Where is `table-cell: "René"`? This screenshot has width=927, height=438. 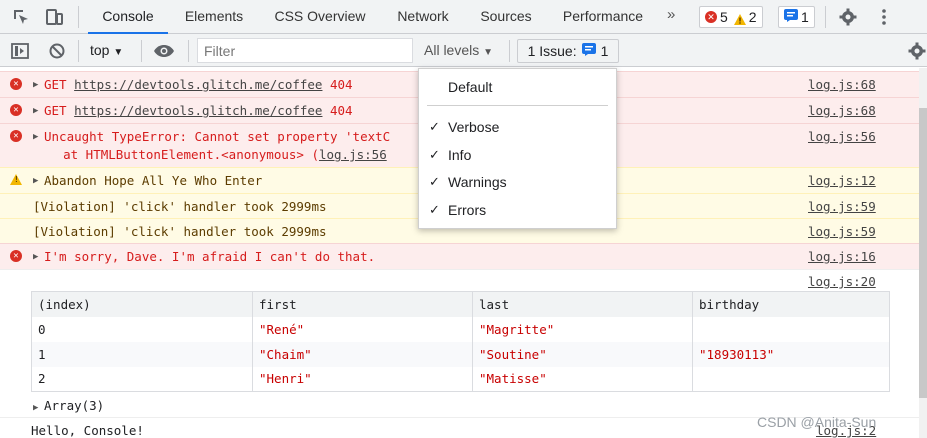 table-cell: "René" is located at coordinates (362, 329).